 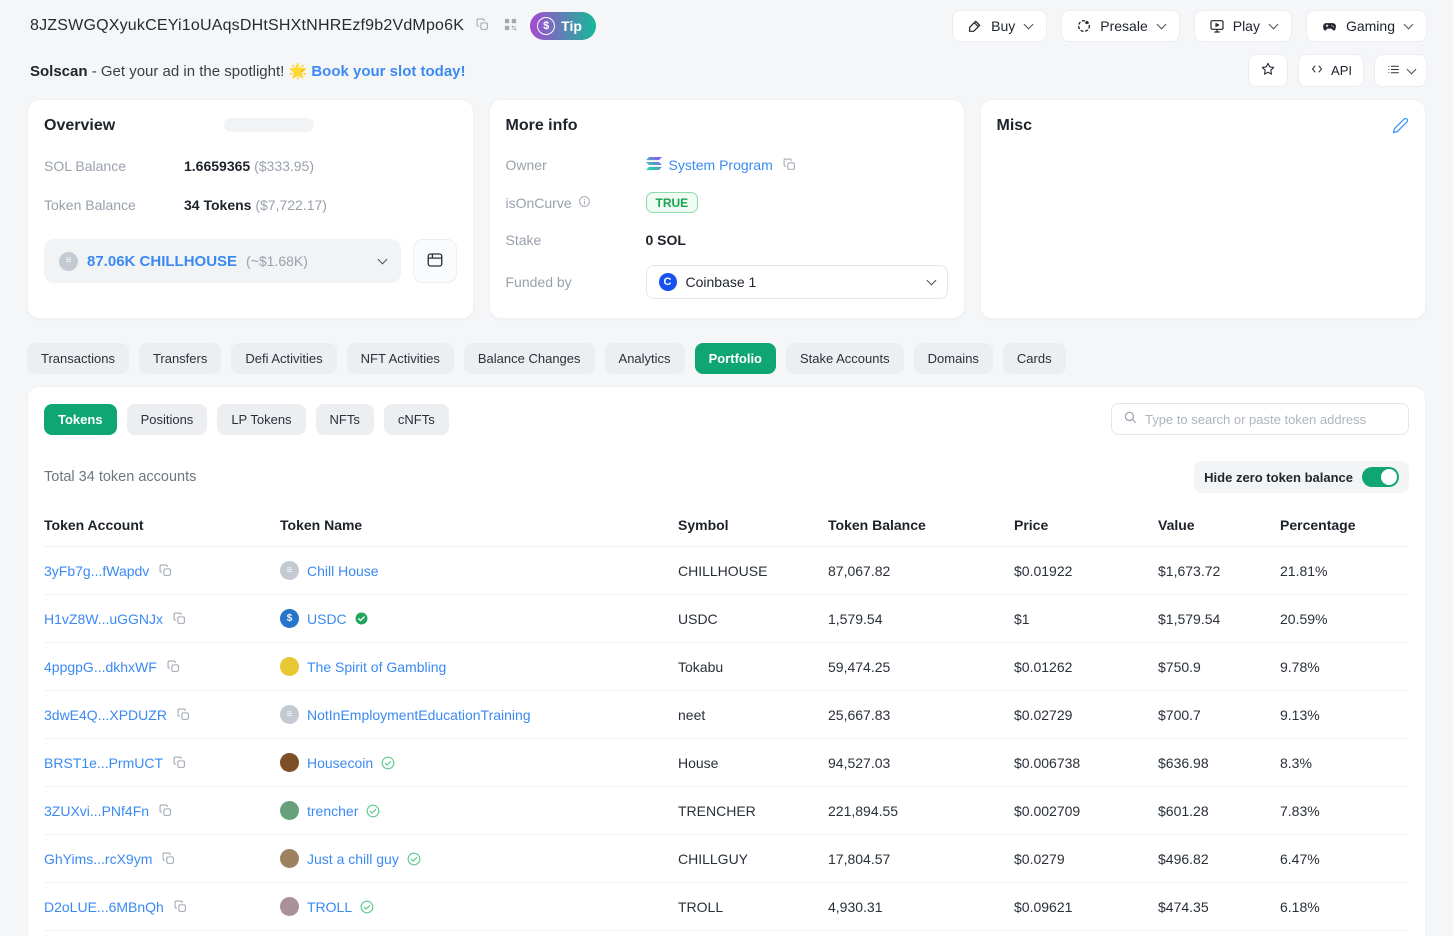 I want to click on price-cell: $0.02729, so click(x=1043, y=714).